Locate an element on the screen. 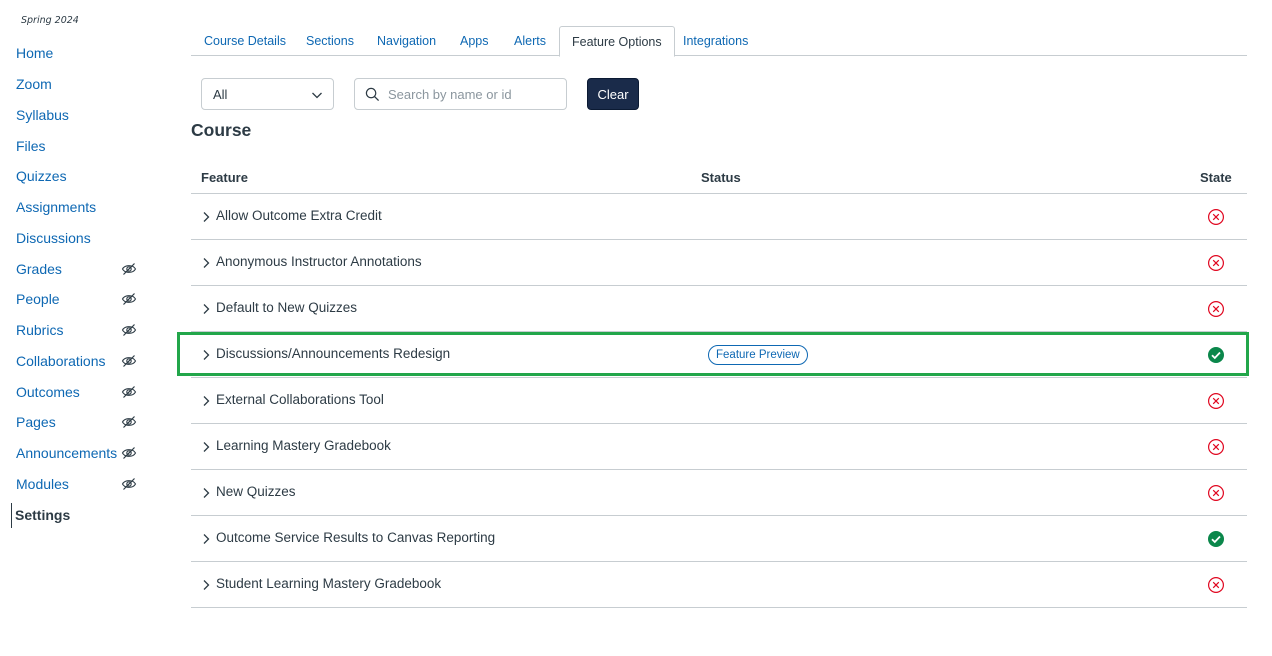 The image size is (1272, 656). feature-name: Default to New Quizzes is located at coordinates (286, 307).